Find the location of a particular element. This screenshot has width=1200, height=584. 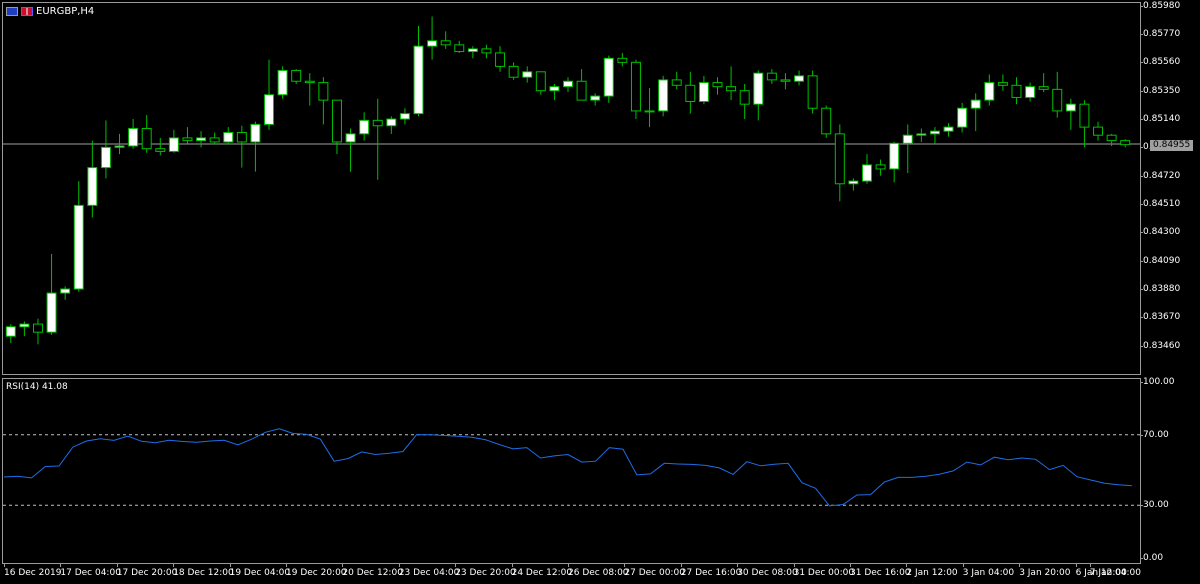

rsi-scale: 100.00 70.00 30.00 0.00 is located at coordinates (1169, 470).